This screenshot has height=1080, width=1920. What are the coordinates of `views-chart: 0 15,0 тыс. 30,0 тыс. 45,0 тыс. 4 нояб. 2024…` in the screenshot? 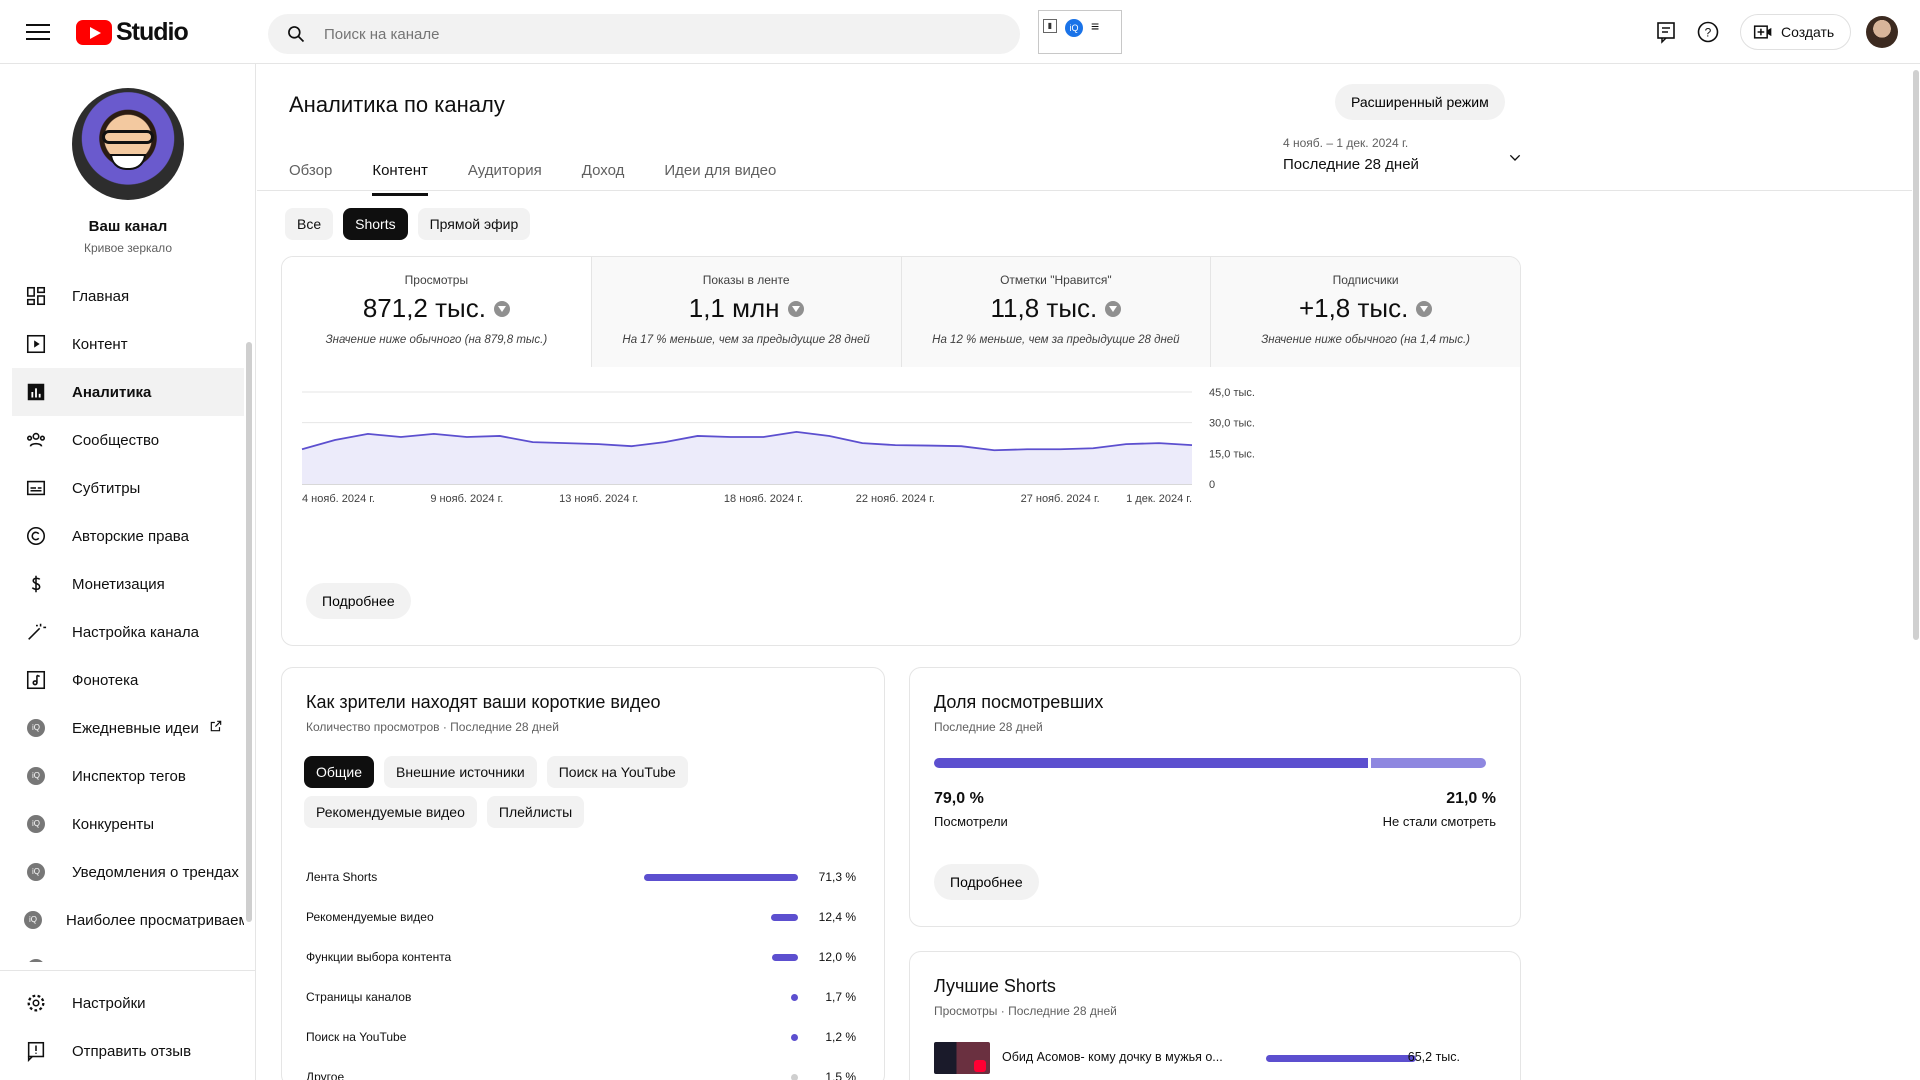 It's located at (901, 477).